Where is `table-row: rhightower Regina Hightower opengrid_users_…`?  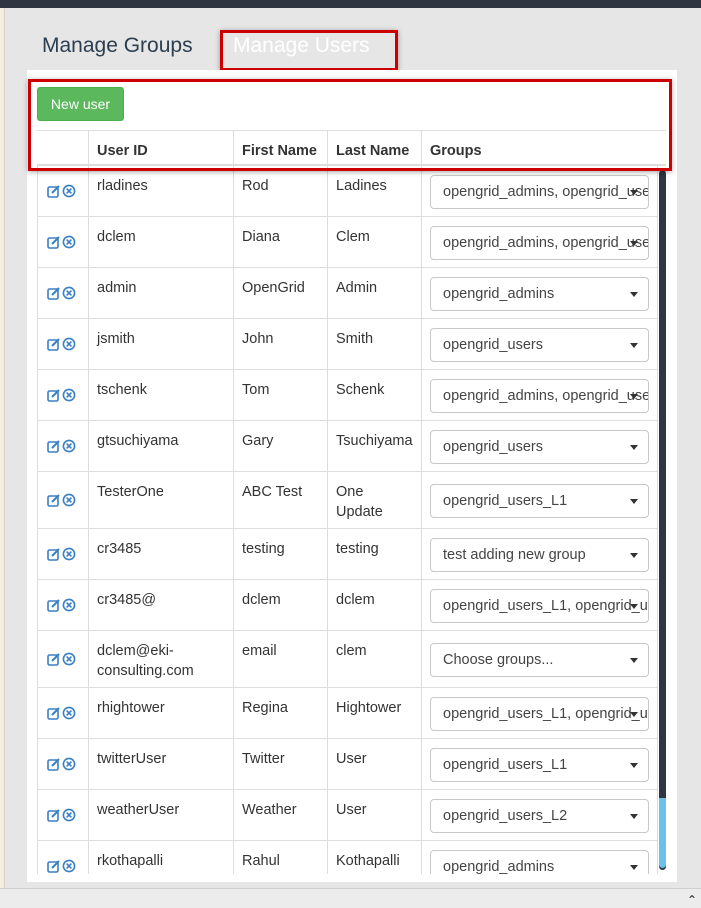
table-row: rhightower Regina Hightower opengrid_users_… is located at coordinates (347, 713).